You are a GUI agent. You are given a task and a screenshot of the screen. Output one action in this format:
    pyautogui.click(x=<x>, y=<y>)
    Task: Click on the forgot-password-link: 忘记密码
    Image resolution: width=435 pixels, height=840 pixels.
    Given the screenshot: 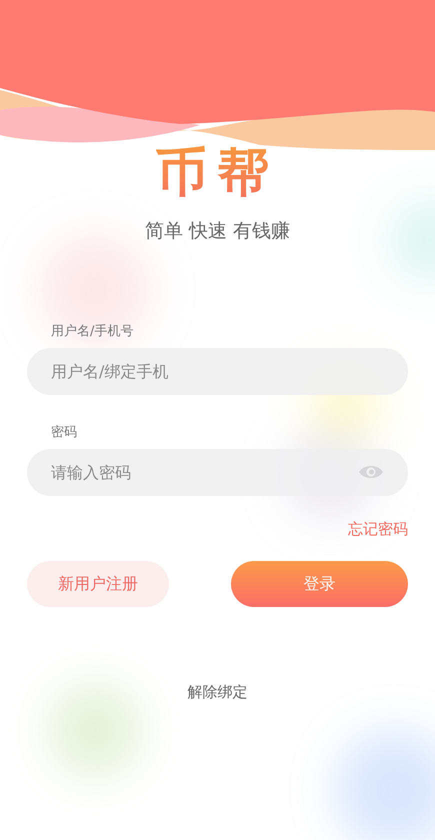 What is the action you would take?
    pyautogui.click(x=378, y=529)
    